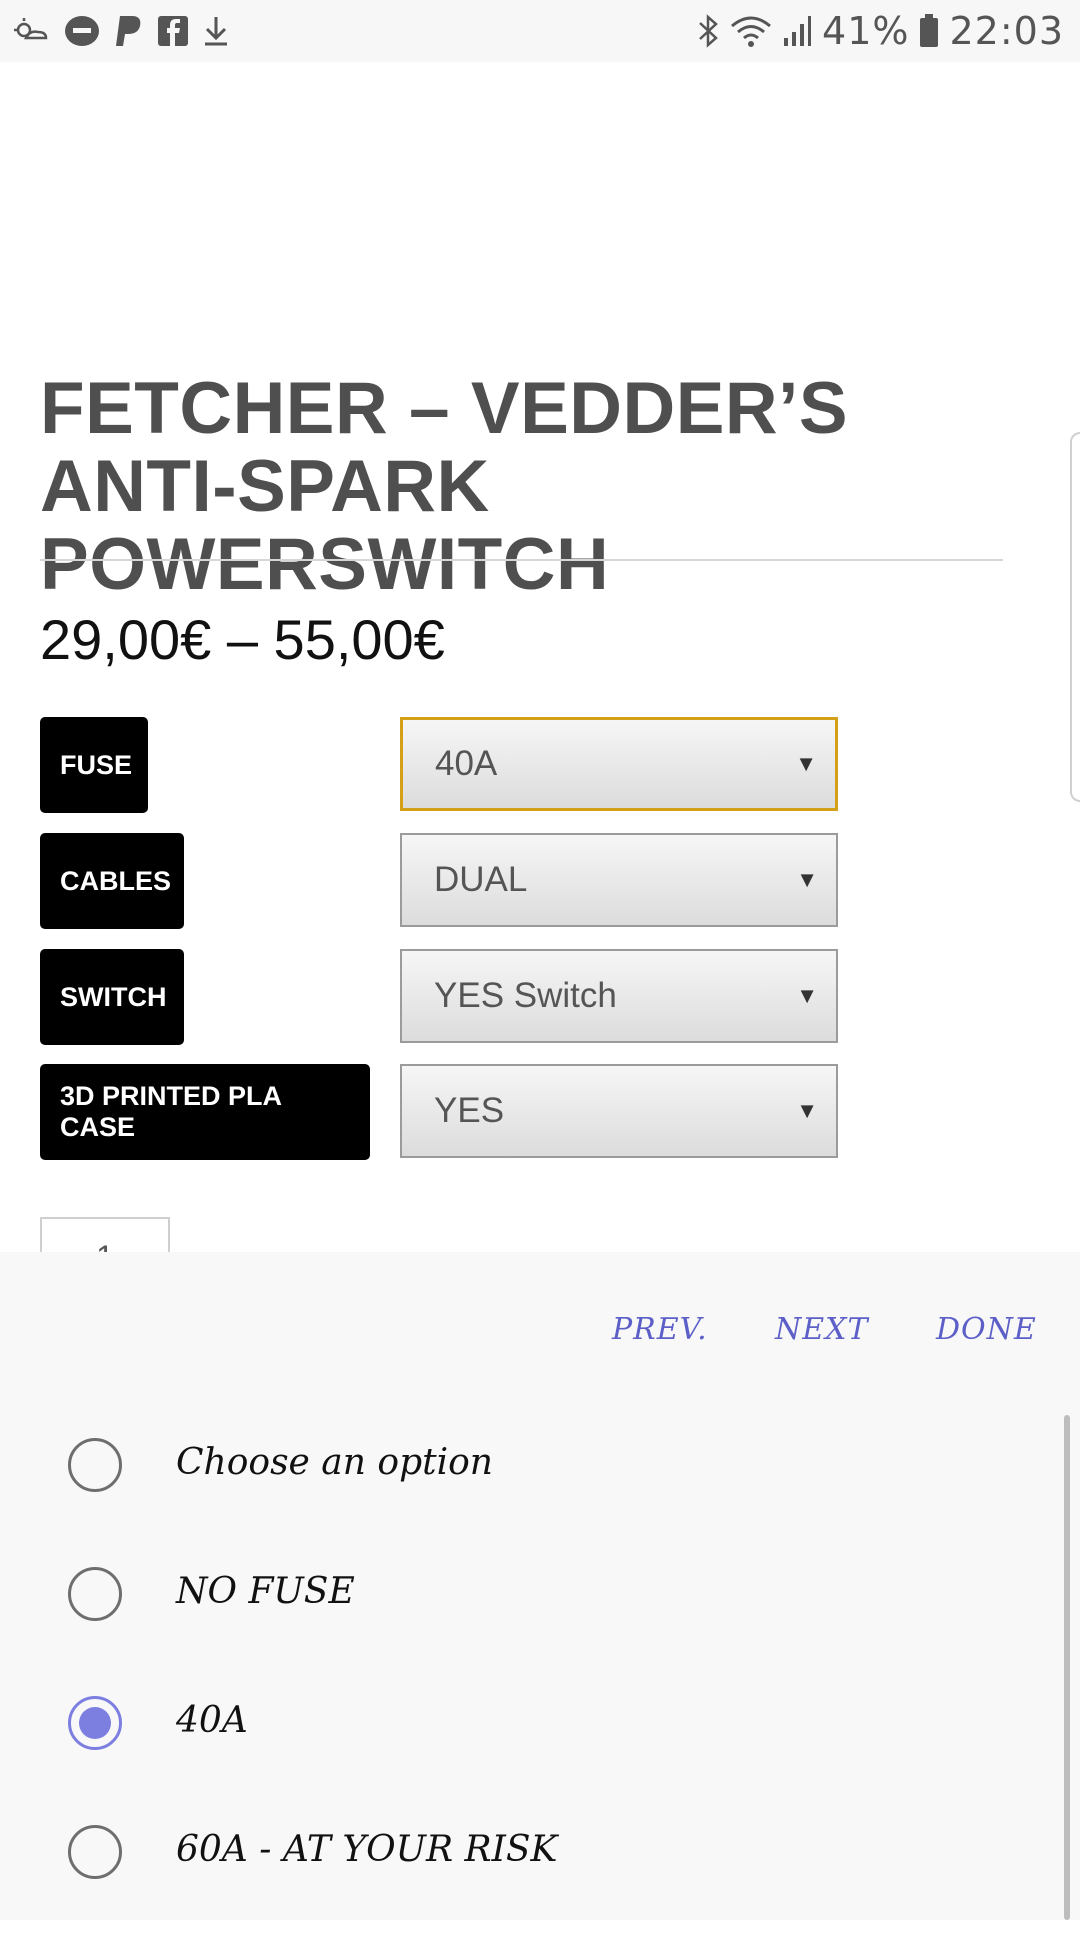 The height and width of the screenshot is (1935, 1080). I want to click on option-row-case: 3D PRINTED PLA CASE YES ▼, so click(440, 1112).